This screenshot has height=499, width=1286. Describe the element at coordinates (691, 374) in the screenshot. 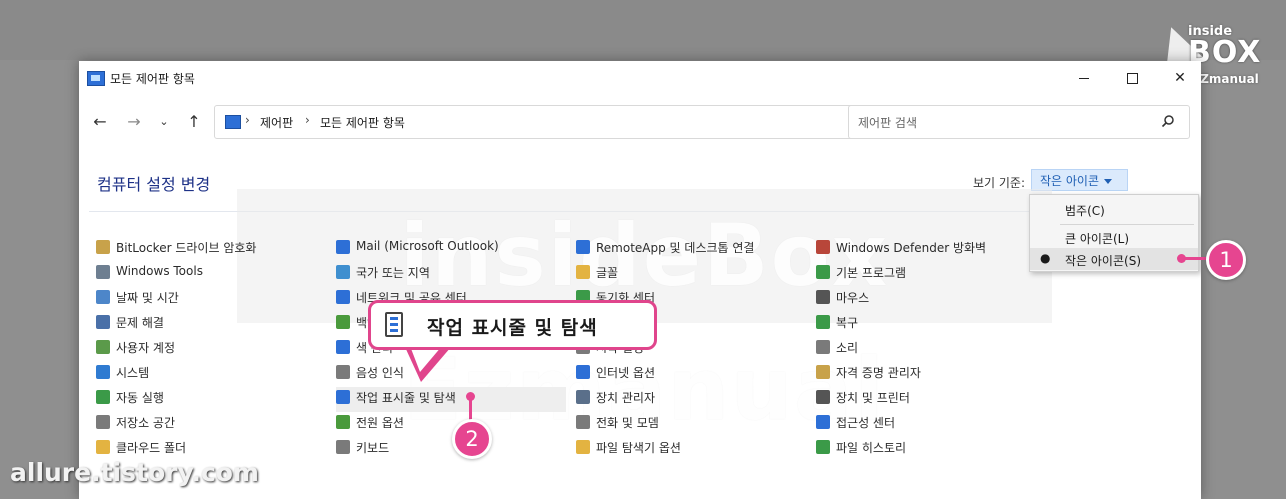

I see `control-panel-item: 인터넷 옵션` at that location.